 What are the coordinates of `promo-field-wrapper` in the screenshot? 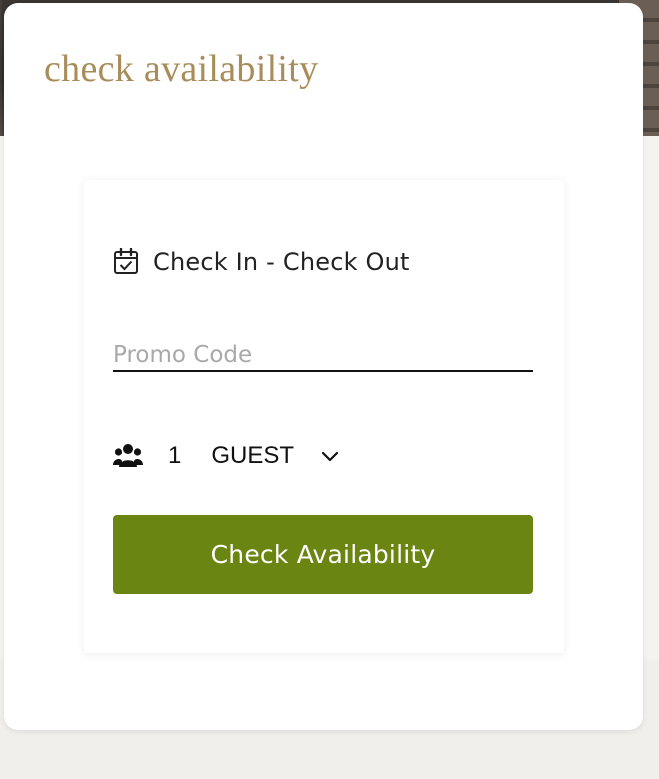 It's located at (323, 354).